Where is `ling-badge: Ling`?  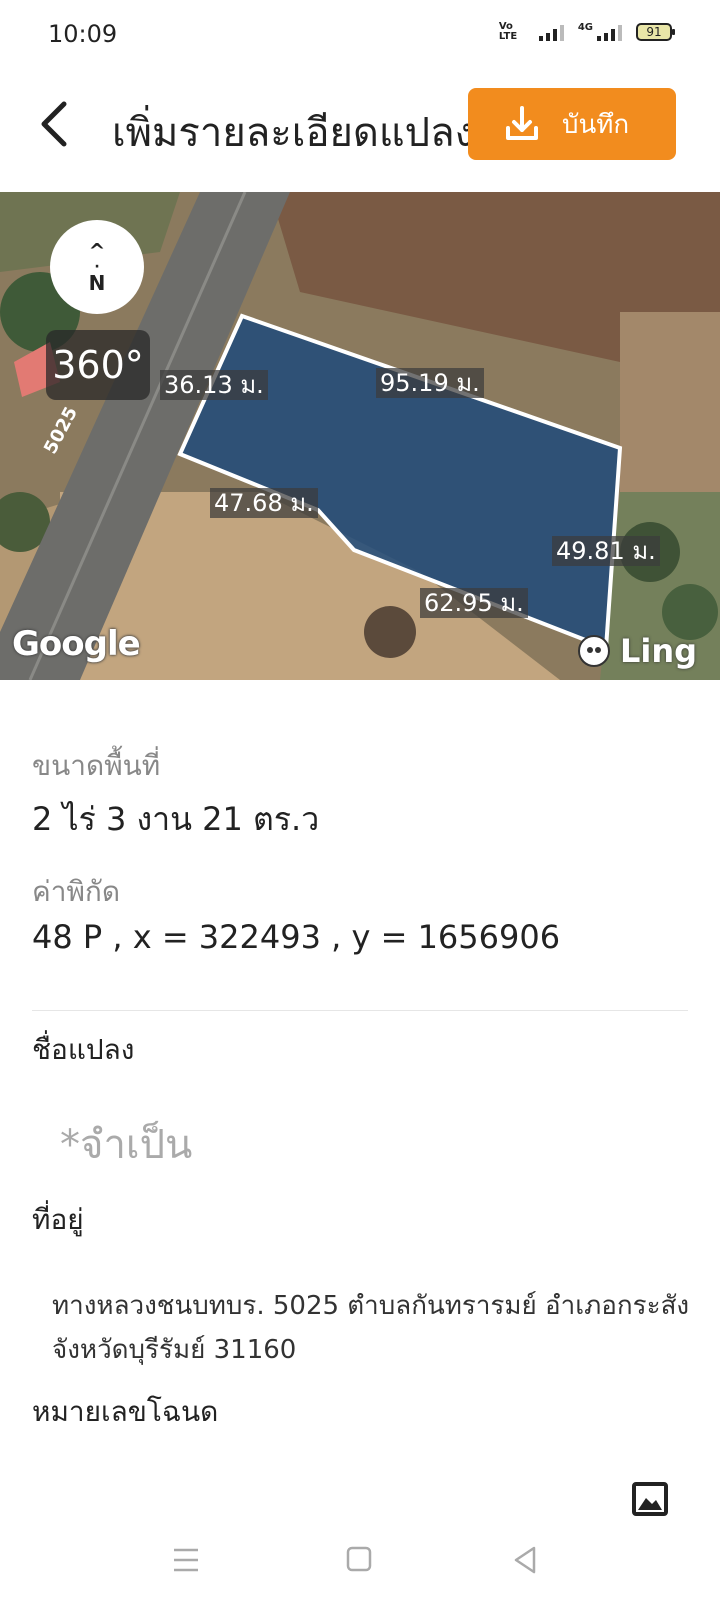 ling-badge: Ling is located at coordinates (637, 651).